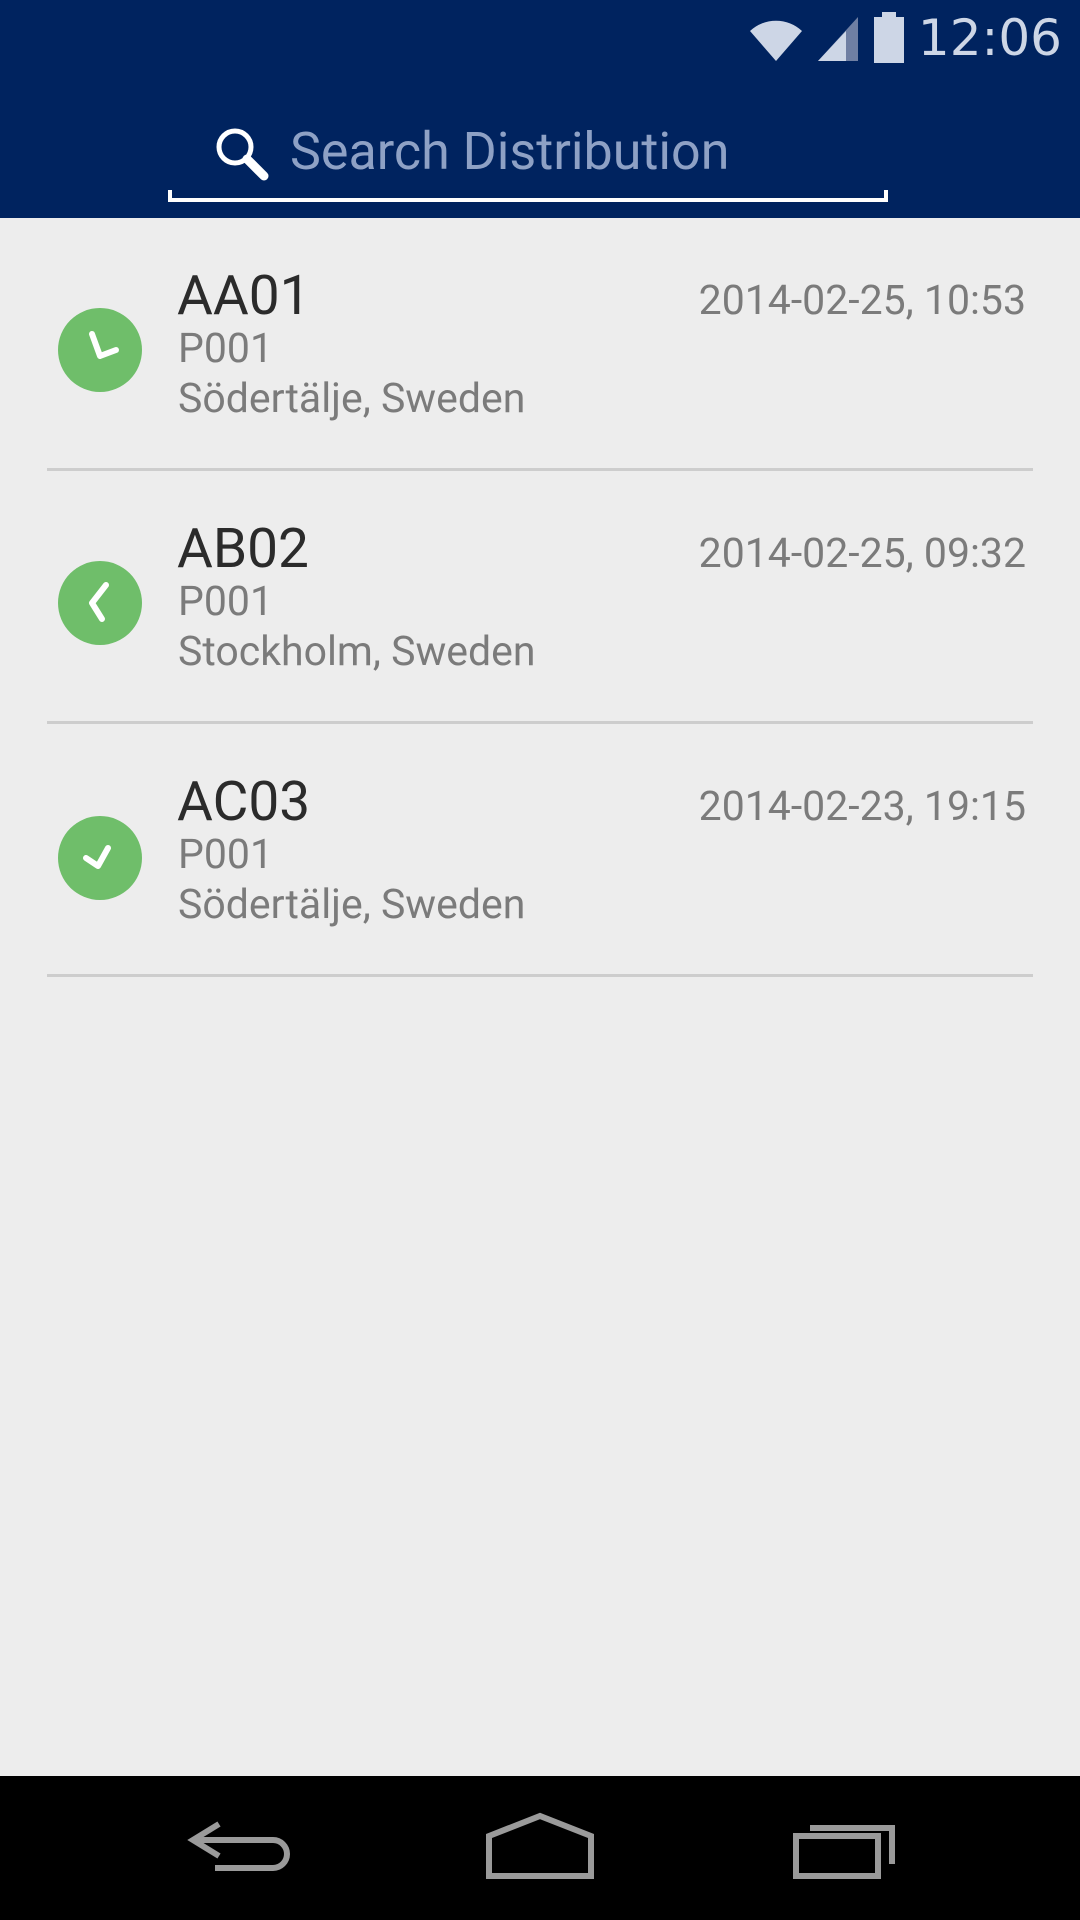 This screenshot has width=1080, height=1920. I want to click on timestamp: 2014-02-25, 10:53, so click(862, 301).